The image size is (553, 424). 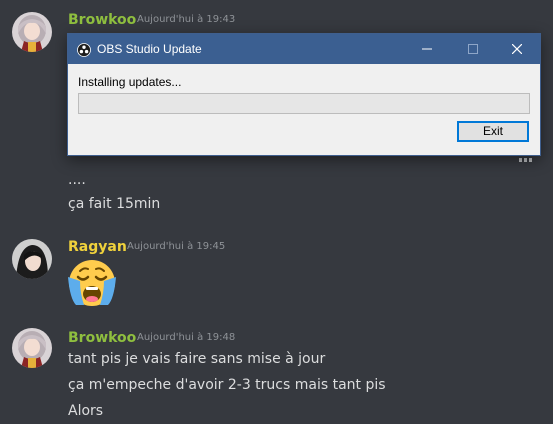 What do you see at coordinates (186, 19) in the screenshot?
I see `message-timestamp: Aujourd'hui à 19:43` at bounding box center [186, 19].